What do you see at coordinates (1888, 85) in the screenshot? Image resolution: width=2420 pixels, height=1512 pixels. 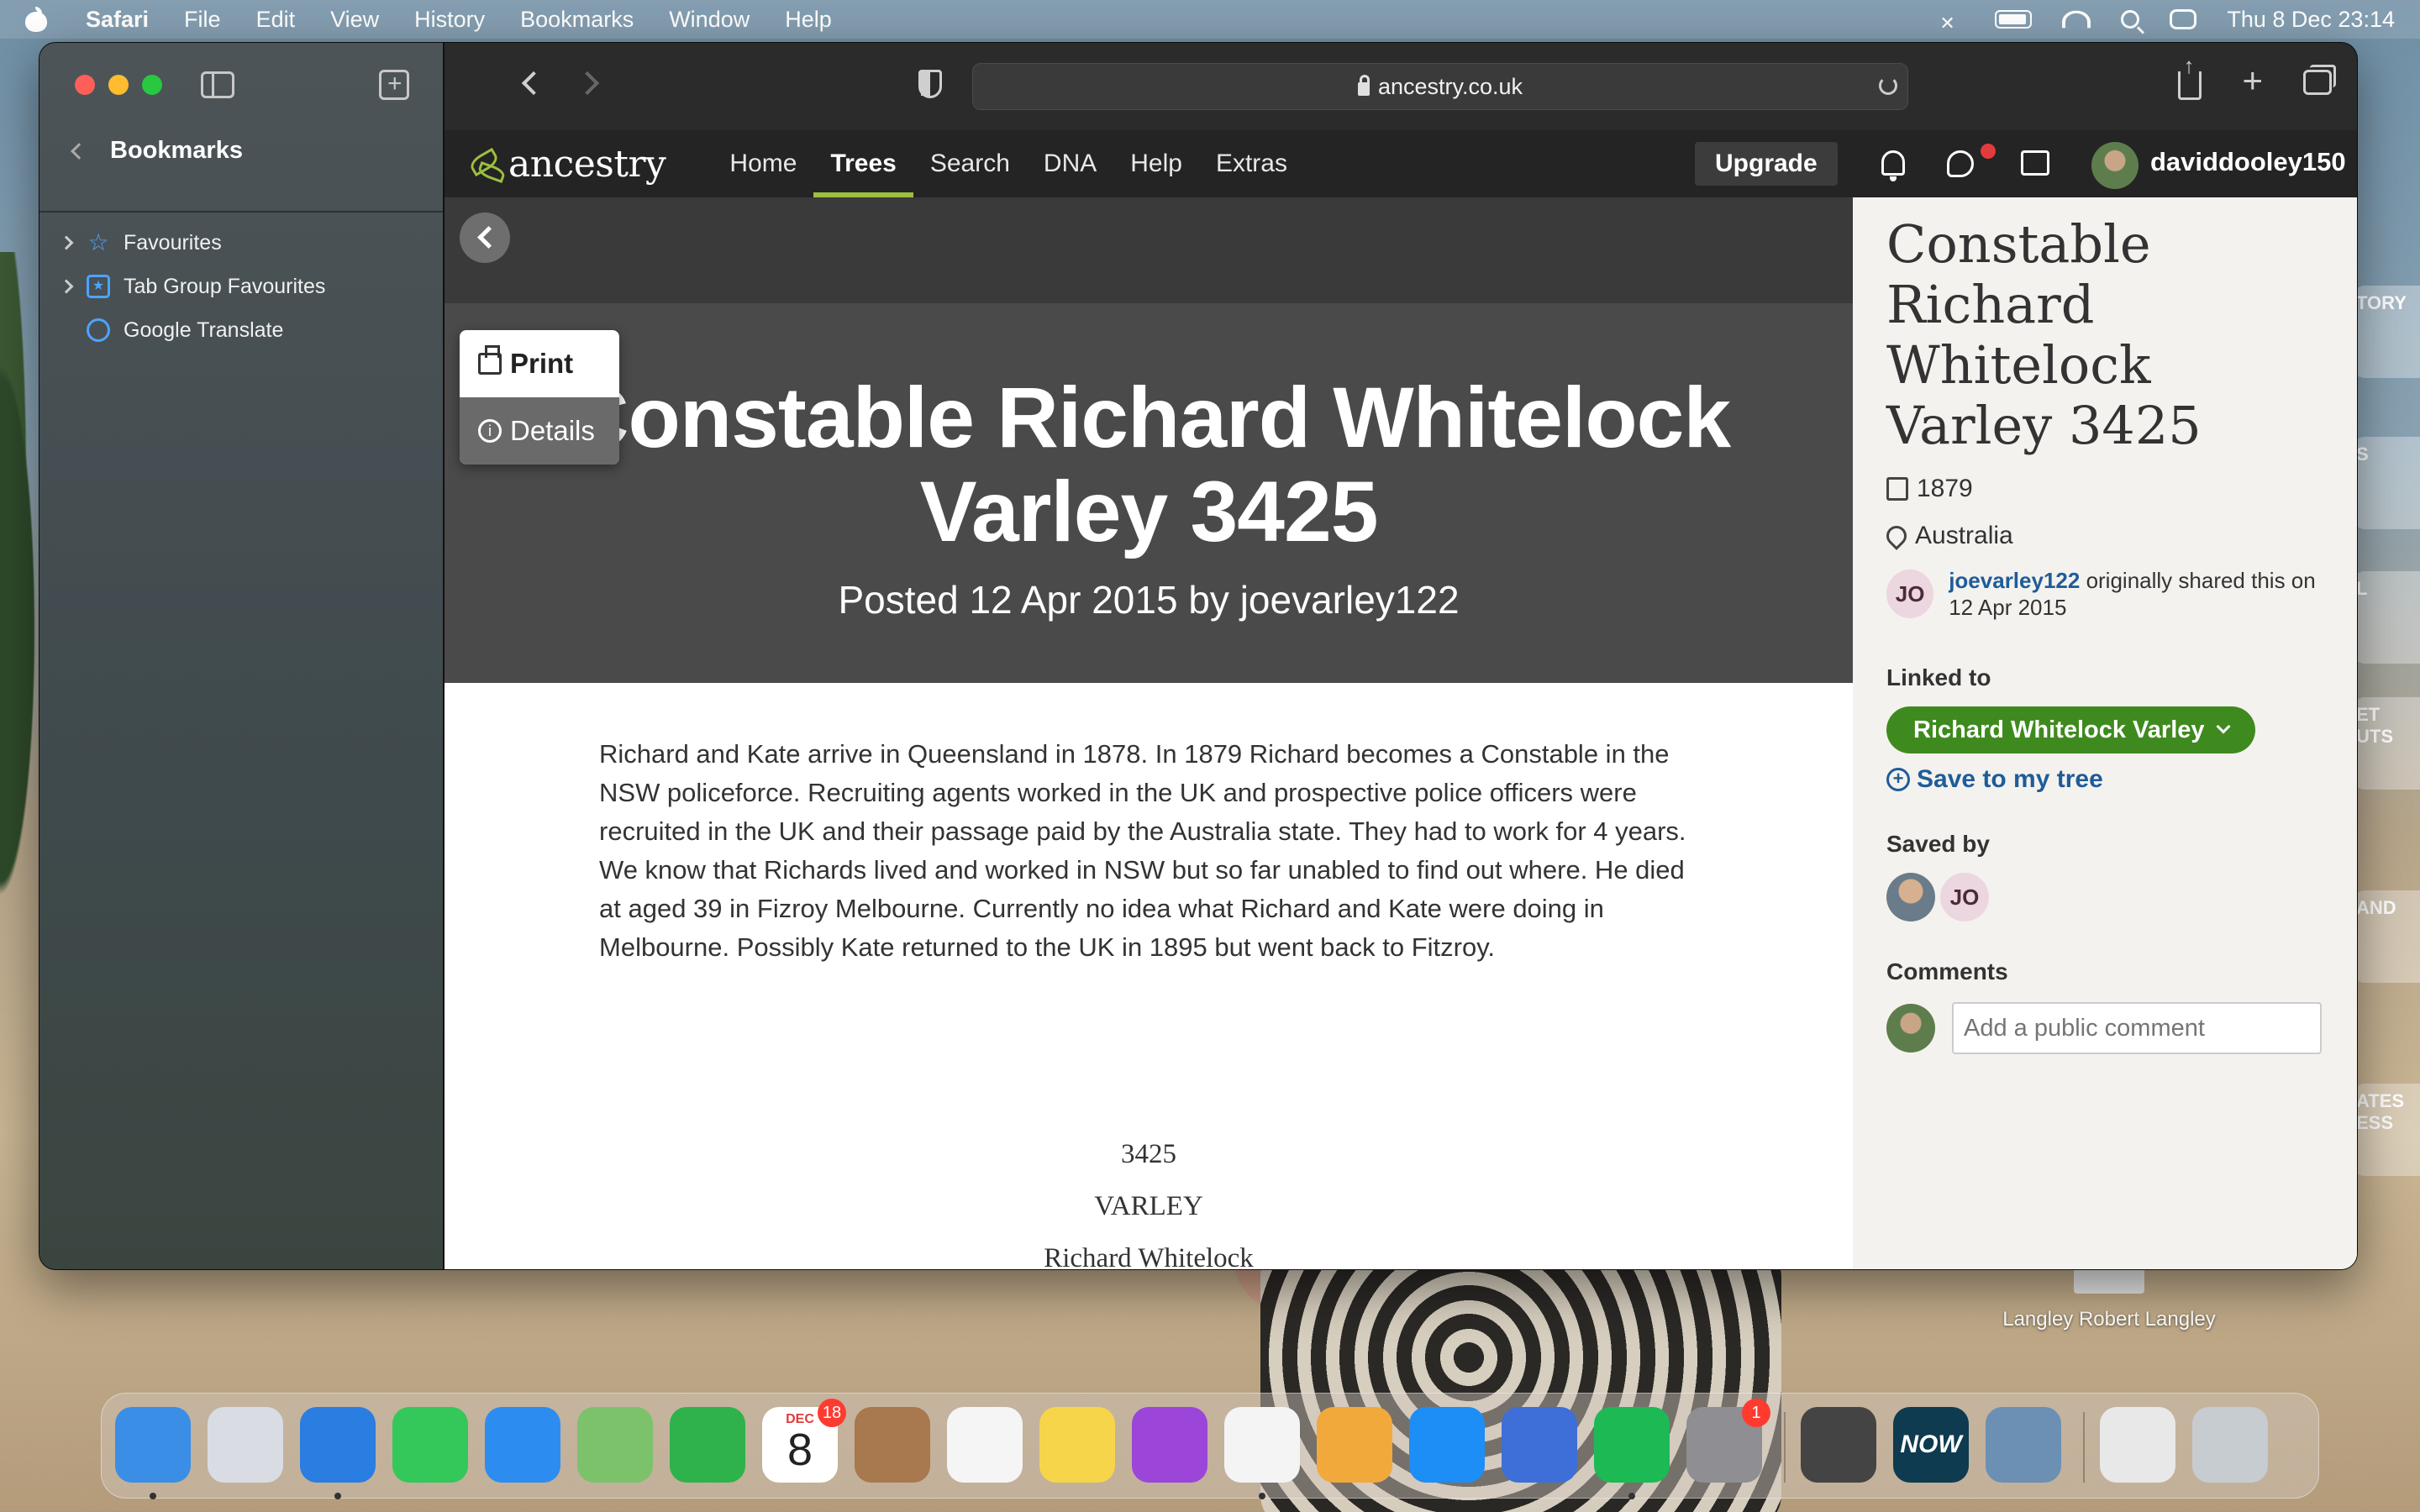 I see `reload-icon` at bounding box center [1888, 85].